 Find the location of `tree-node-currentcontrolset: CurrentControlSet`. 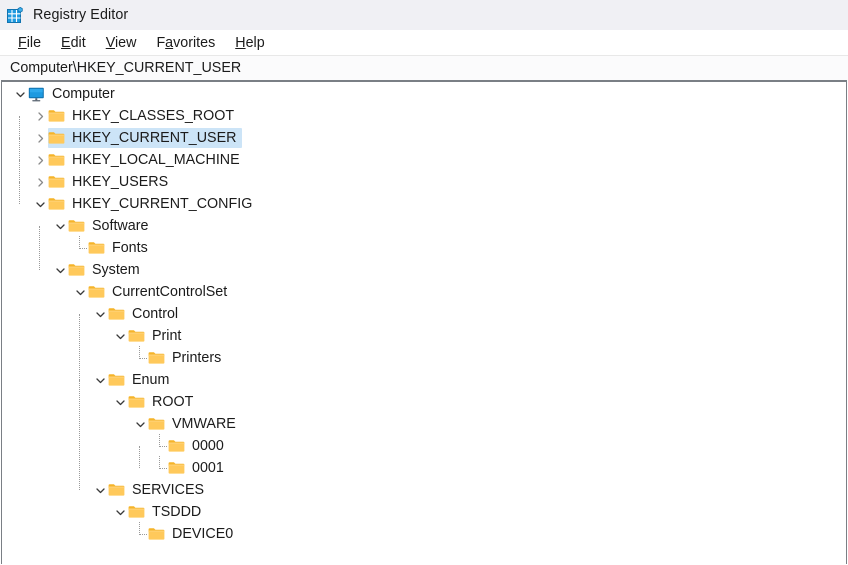

tree-node-currentcontrolset: CurrentControlSet is located at coordinates (424, 292).